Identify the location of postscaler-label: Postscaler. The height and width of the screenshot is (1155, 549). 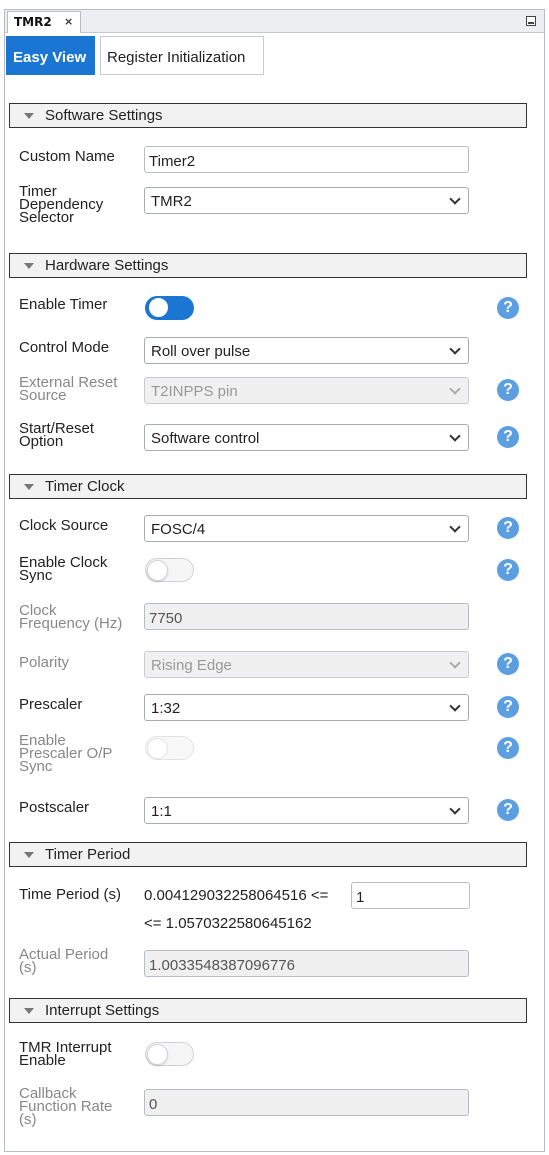
(54, 807).